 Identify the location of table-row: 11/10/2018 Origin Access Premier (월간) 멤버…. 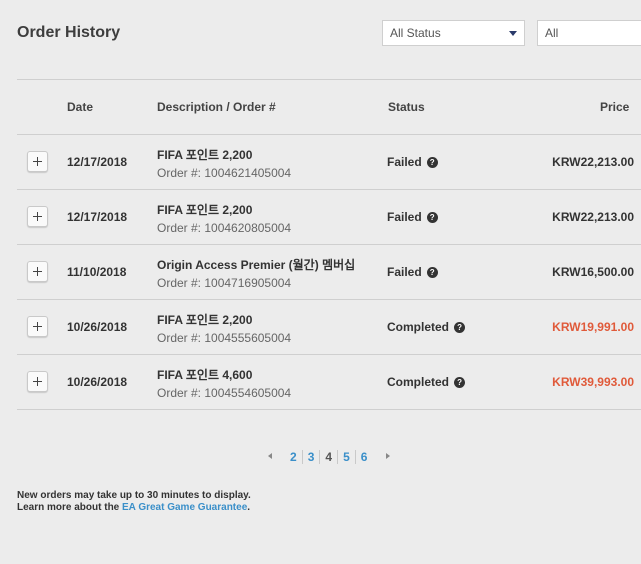
(329, 272).